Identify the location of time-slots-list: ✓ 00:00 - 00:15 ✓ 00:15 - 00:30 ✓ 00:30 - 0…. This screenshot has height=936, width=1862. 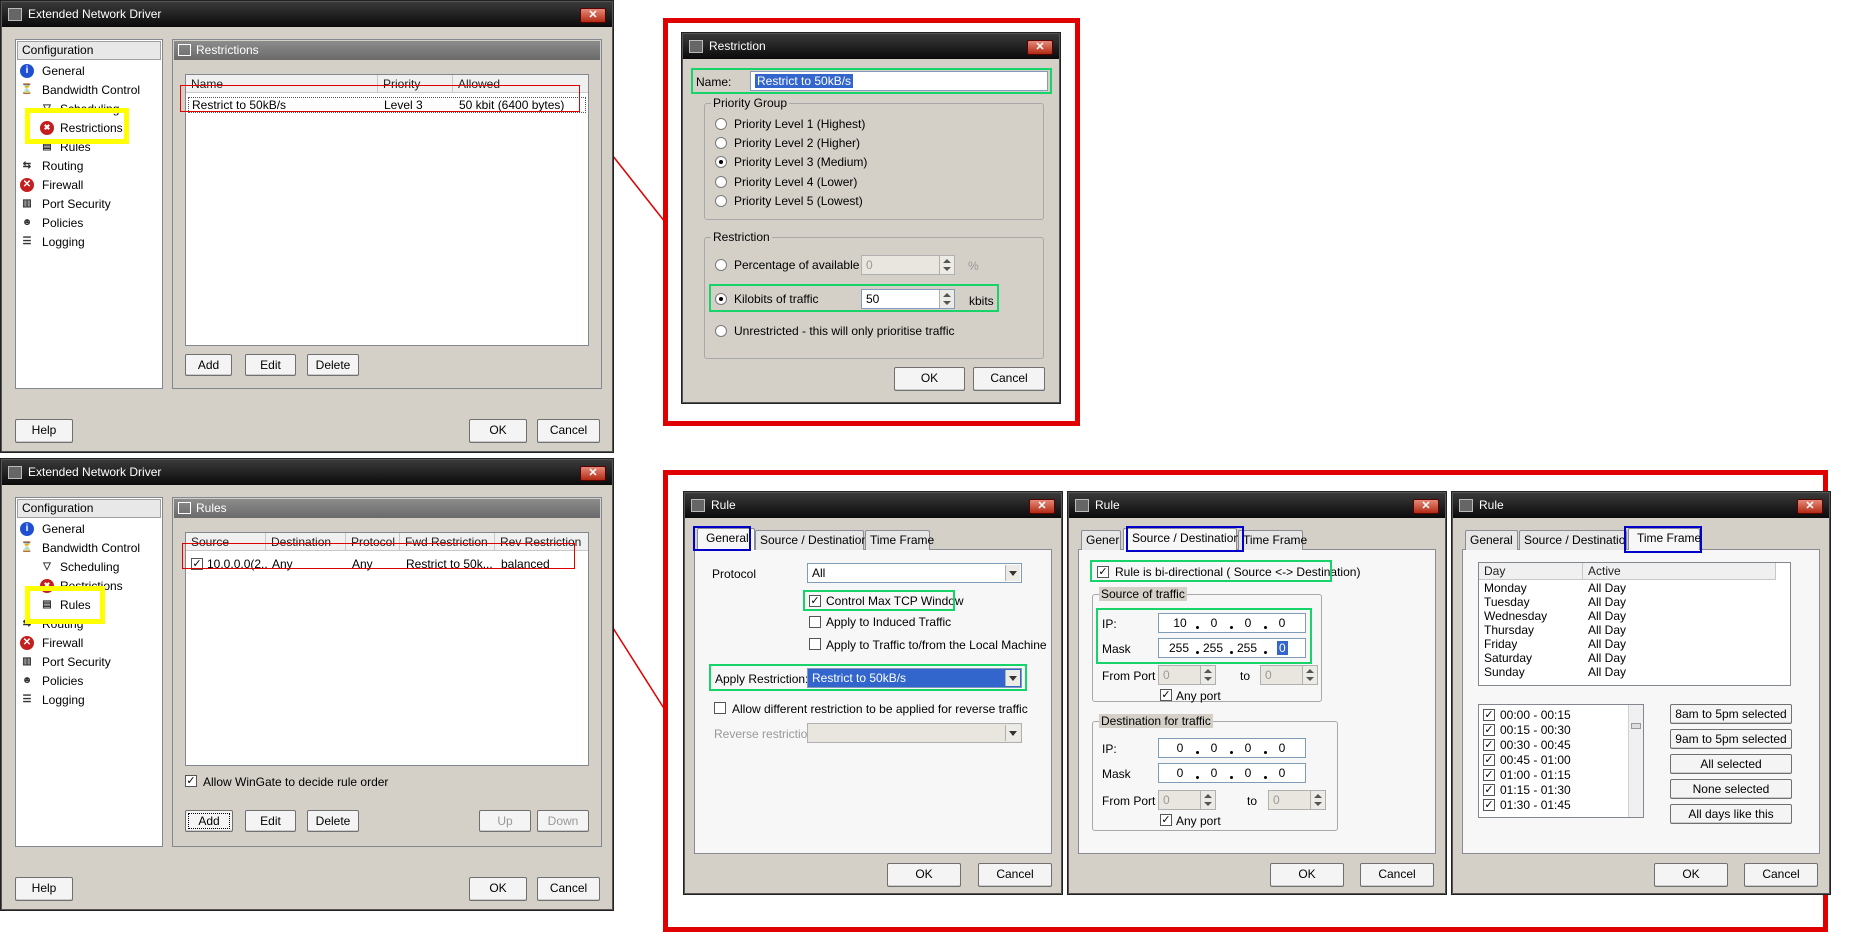
(1561, 761).